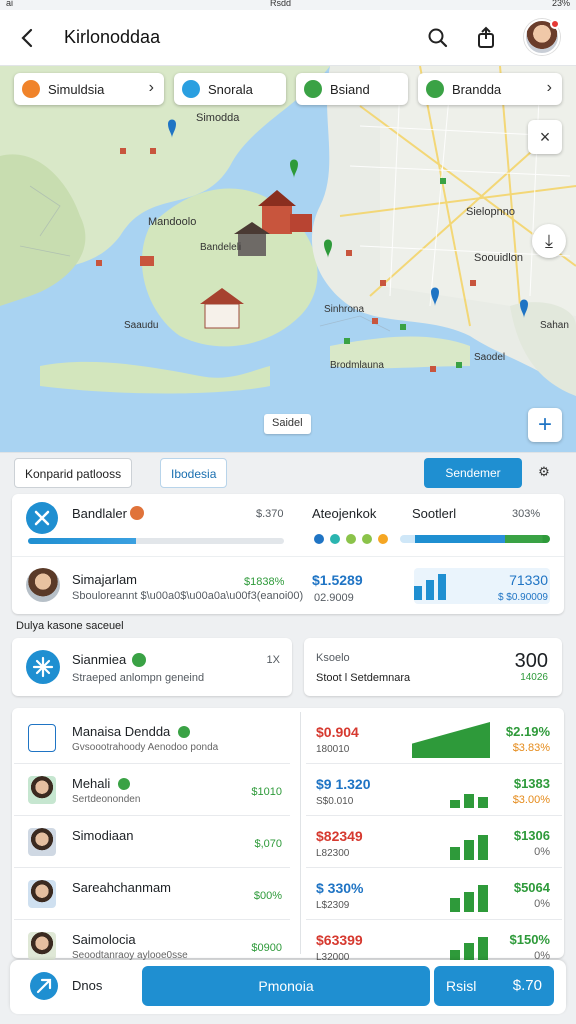  Describe the element at coordinates (531, 835) in the screenshot. I see `stat-change: $1306` at that location.